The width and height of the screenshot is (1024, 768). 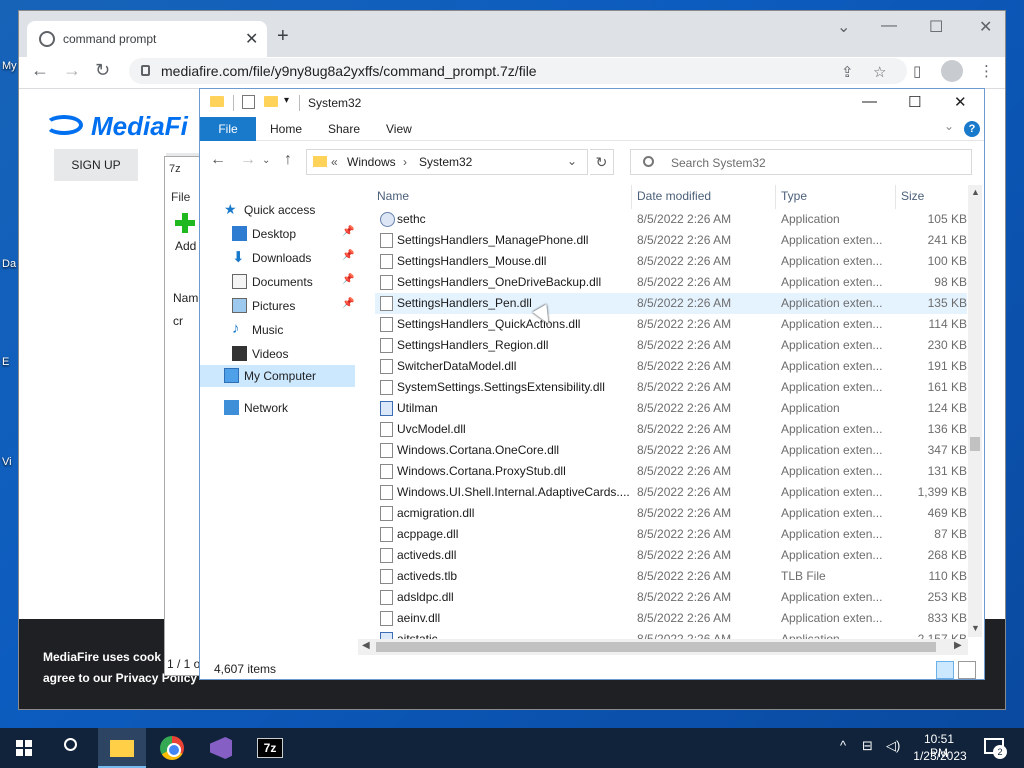 I want to click on column-name: Nam, so click(x=185, y=298).